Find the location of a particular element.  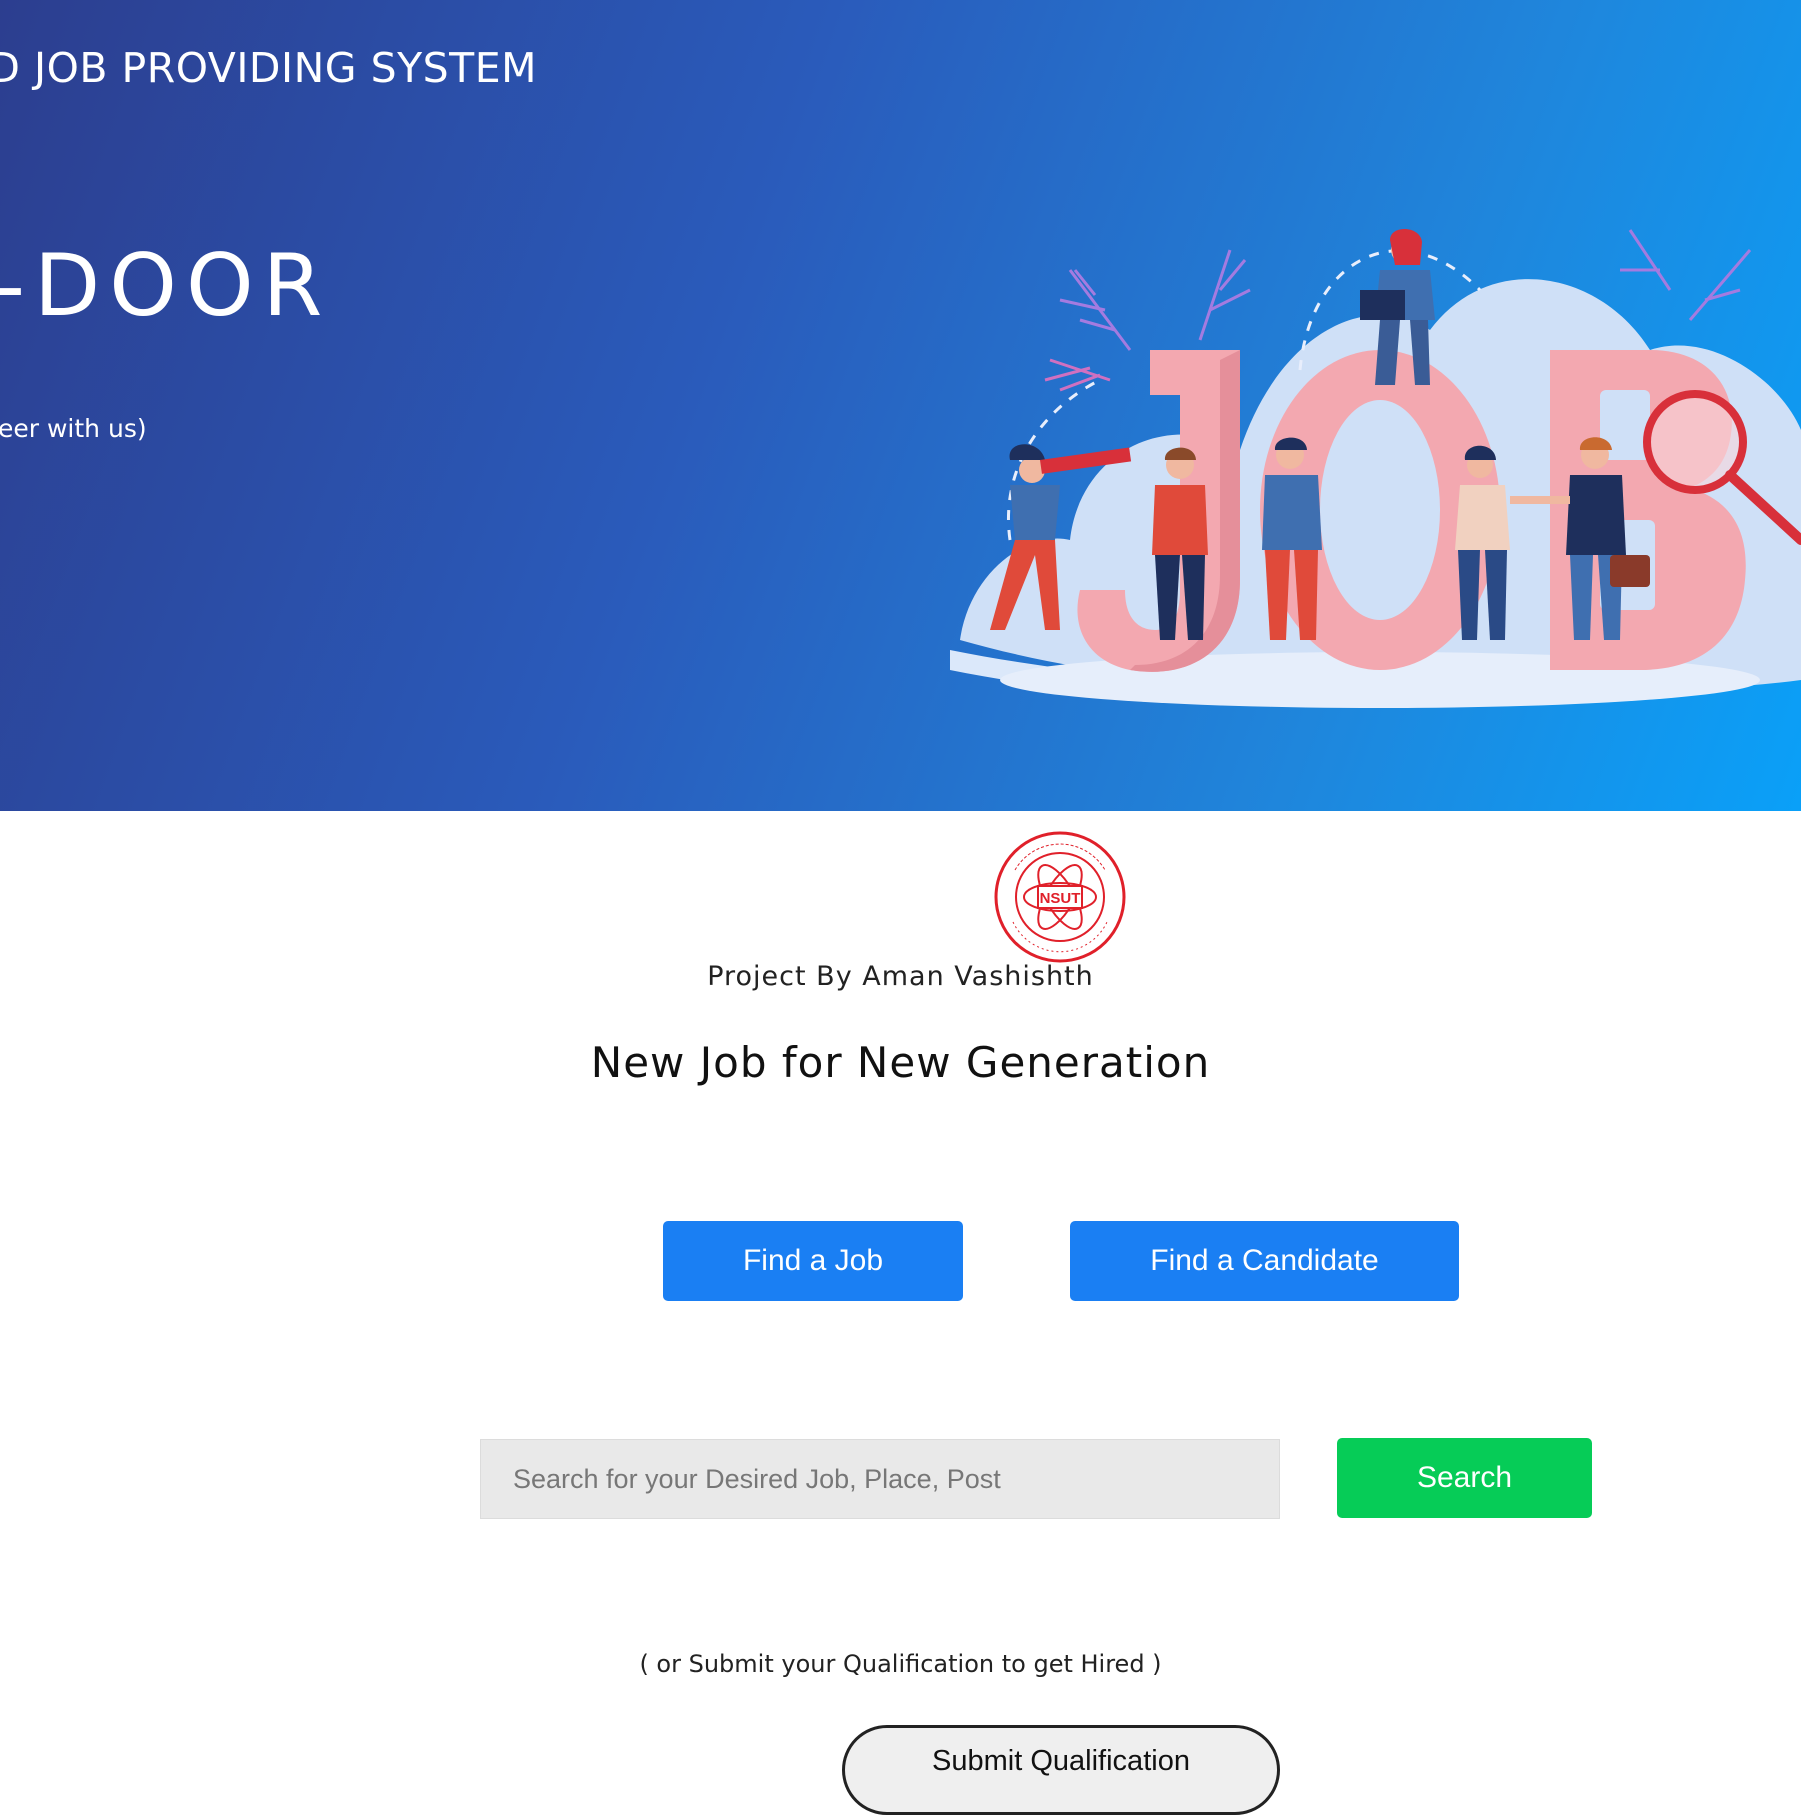

nsut-logo: NSUT is located at coordinates (1060, 897).